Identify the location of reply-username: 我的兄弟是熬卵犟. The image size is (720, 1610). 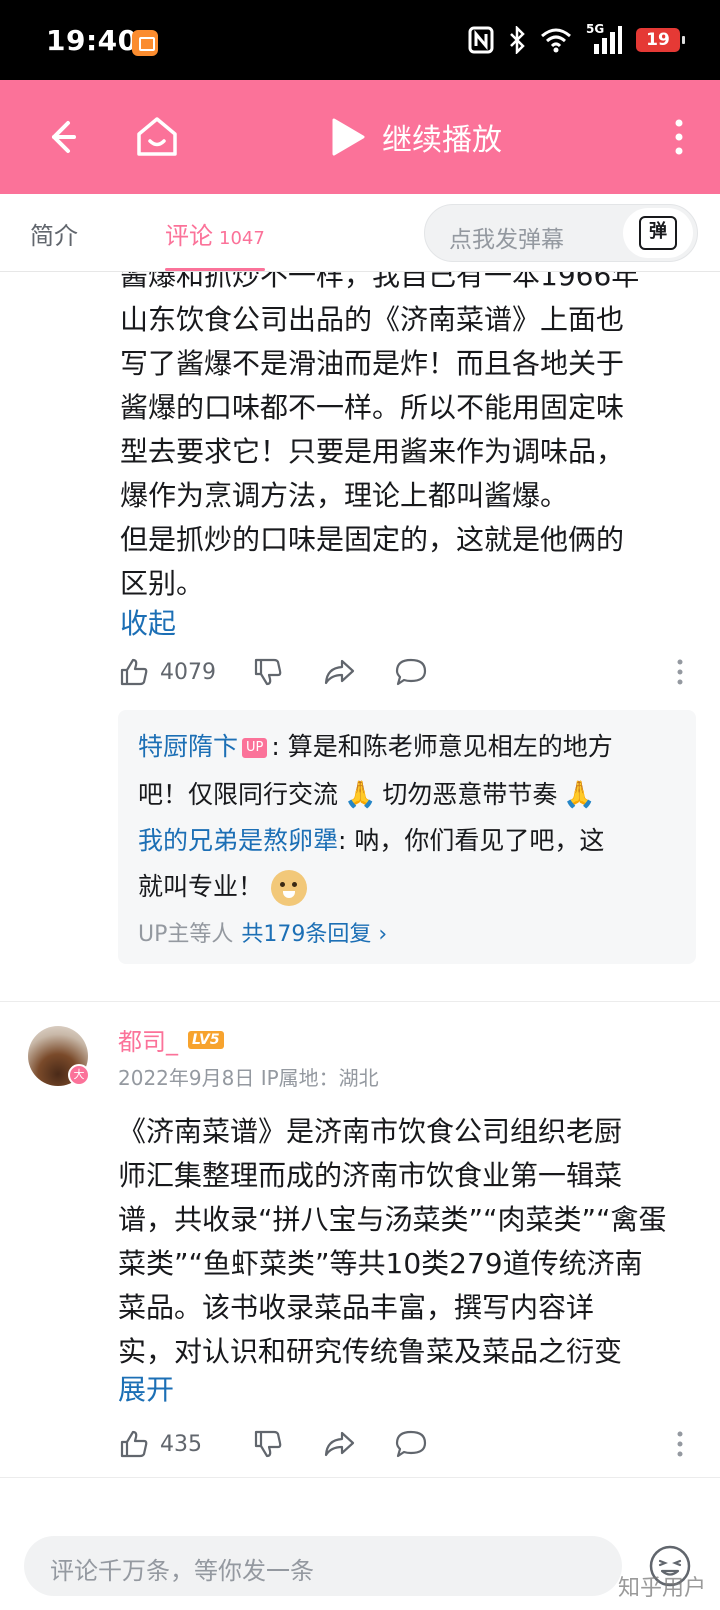
(238, 840).